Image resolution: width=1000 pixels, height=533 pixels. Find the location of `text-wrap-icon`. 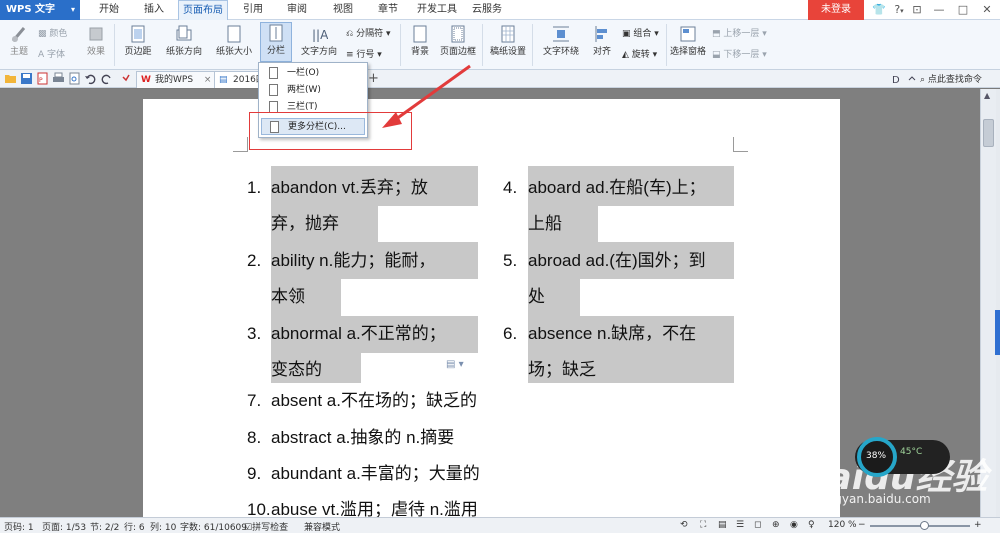

text-wrap-icon is located at coordinates (561, 34).